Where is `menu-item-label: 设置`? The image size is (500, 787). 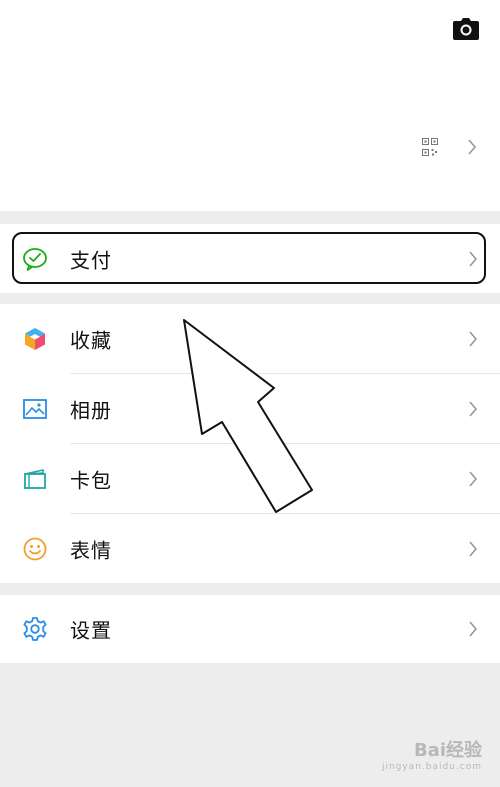
menu-item-label: 设置 is located at coordinates (91, 630).